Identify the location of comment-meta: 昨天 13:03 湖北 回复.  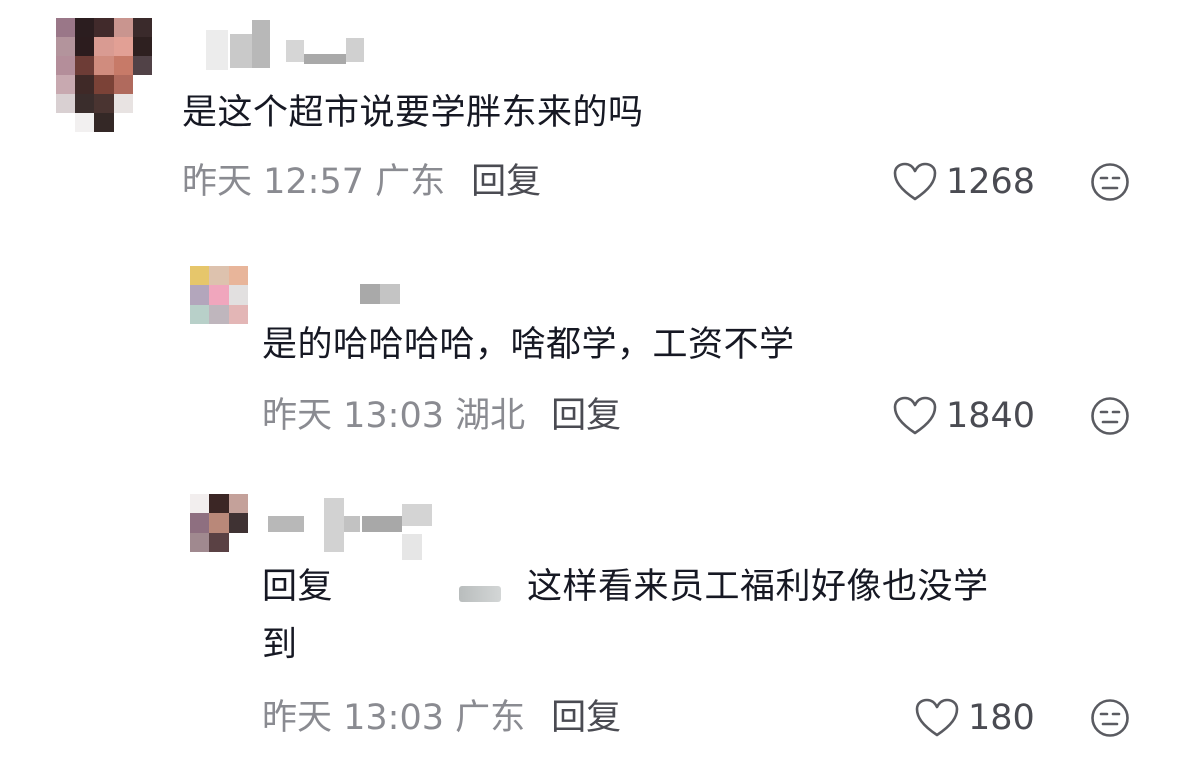
(441, 416).